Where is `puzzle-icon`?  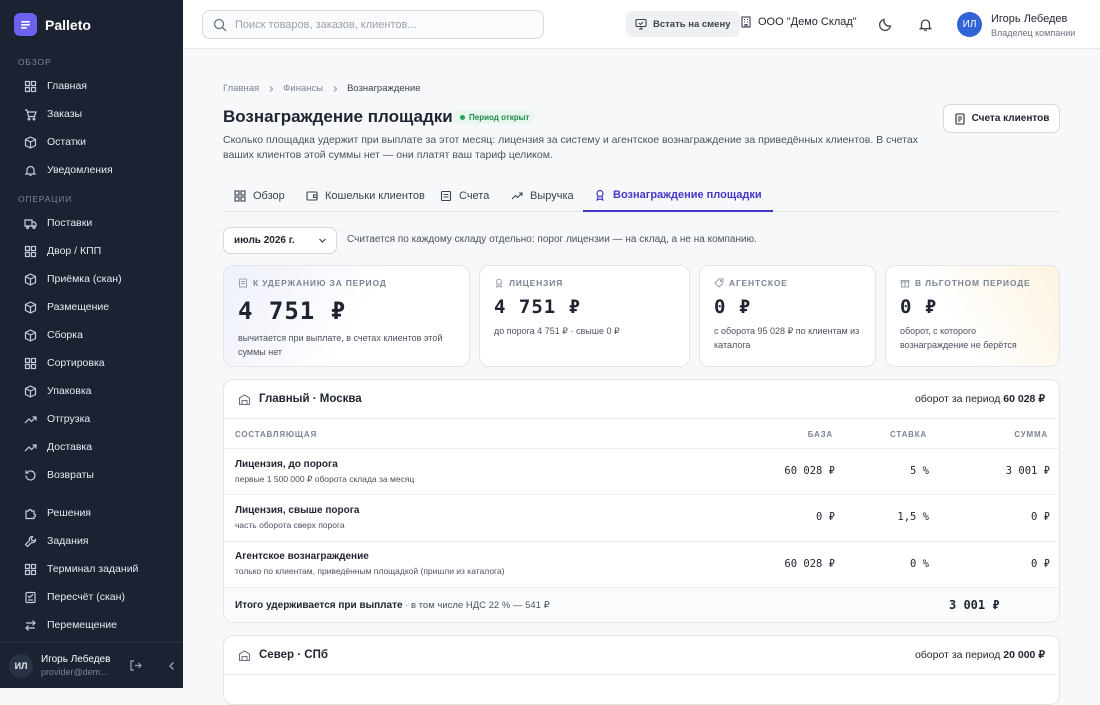 puzzle-icon is located at coordinates (31, 513).